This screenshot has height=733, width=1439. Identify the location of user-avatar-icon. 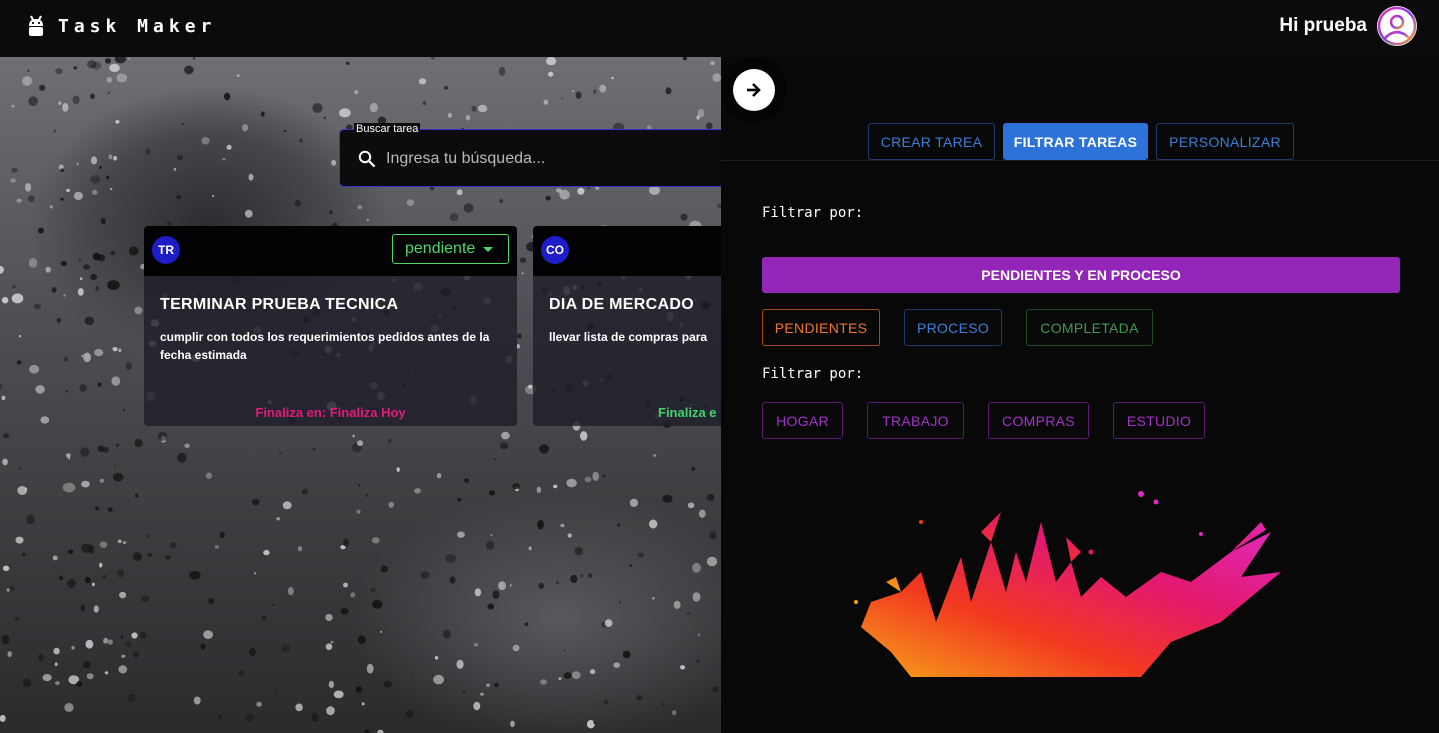
(1397, 26).